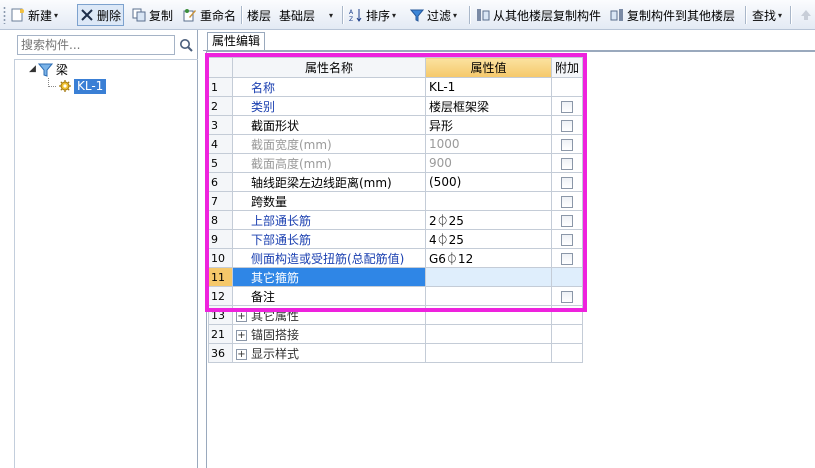  I want to click on table-row: 8 上部通长筋 2⏀25, so click(396, 220).